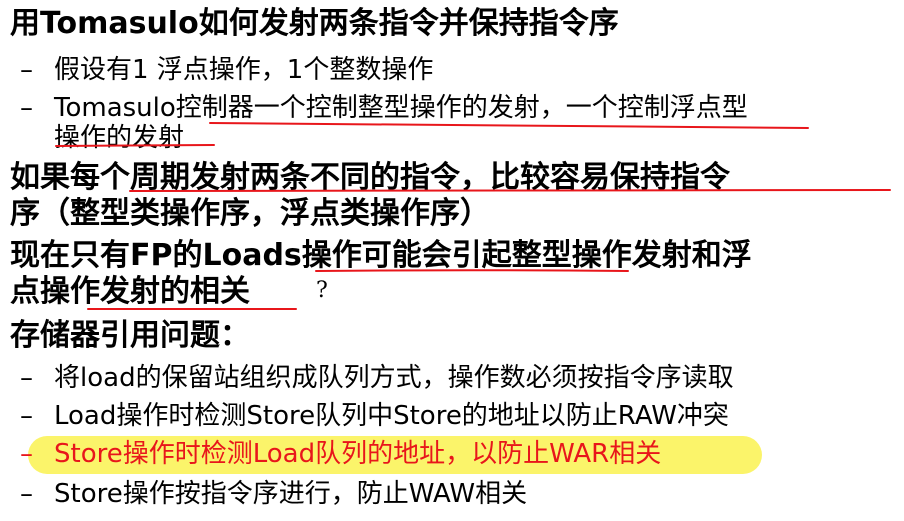 Image resolution: width=904 pixels, height=521 pixels. Describe the element at coordinates (472, 270) in the screenshot. I see `underline-loads` at that location.